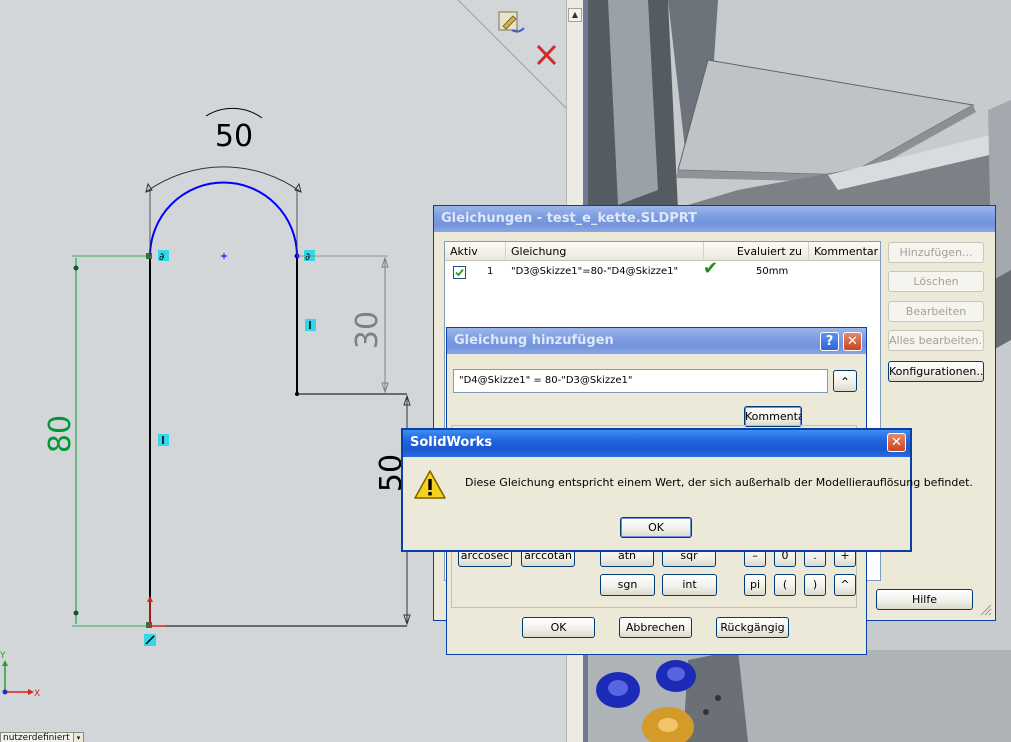  Describe the element at coordinates (78, 737) in the screenshot. I see `dropdown-arrow-icon: ▾` at that location.